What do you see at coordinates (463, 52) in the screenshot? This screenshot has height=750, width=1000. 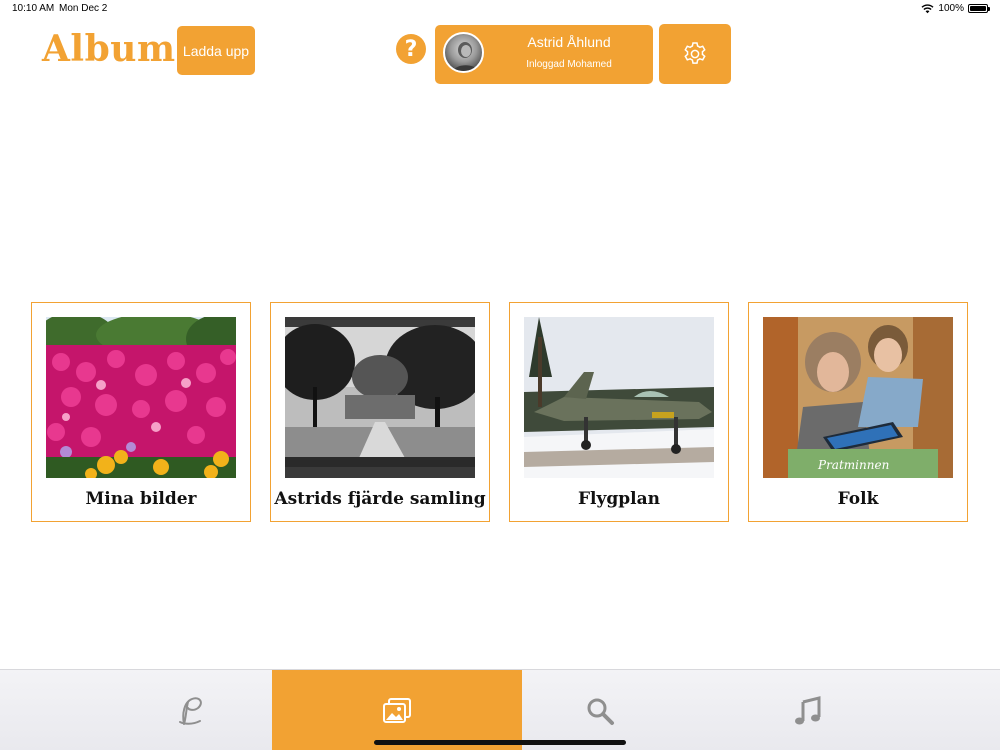 I see `avatar` at bounding box center [463, 52].